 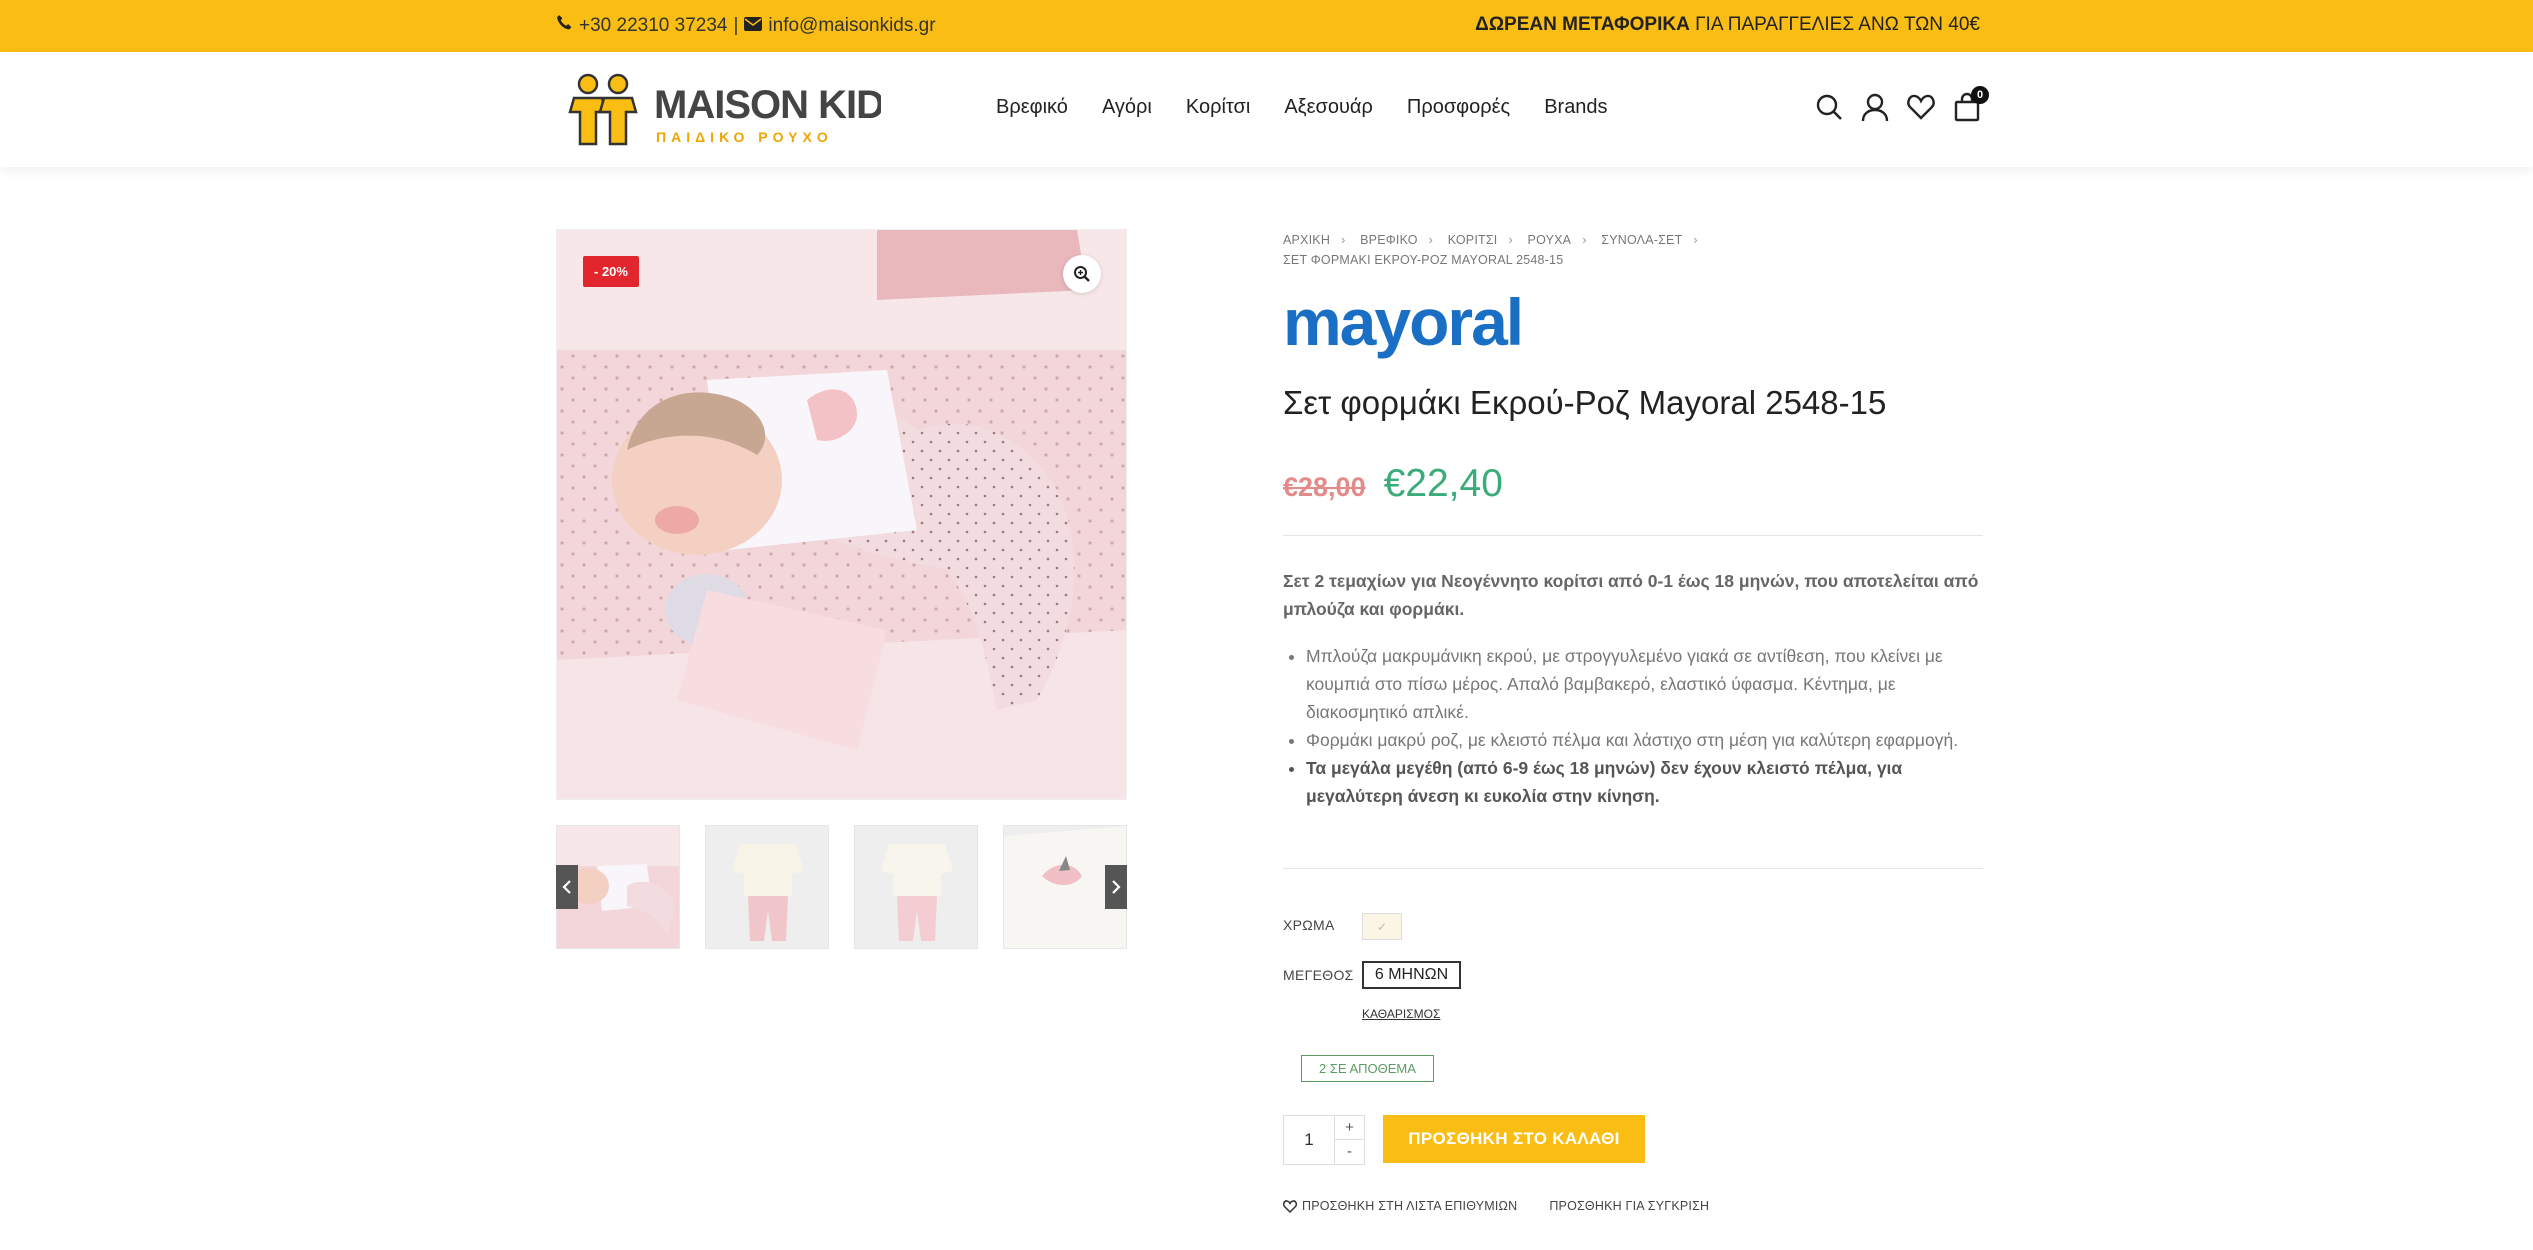 I want to click on quantity-stepper: 1 + -, so click(x=1324, y=1140).